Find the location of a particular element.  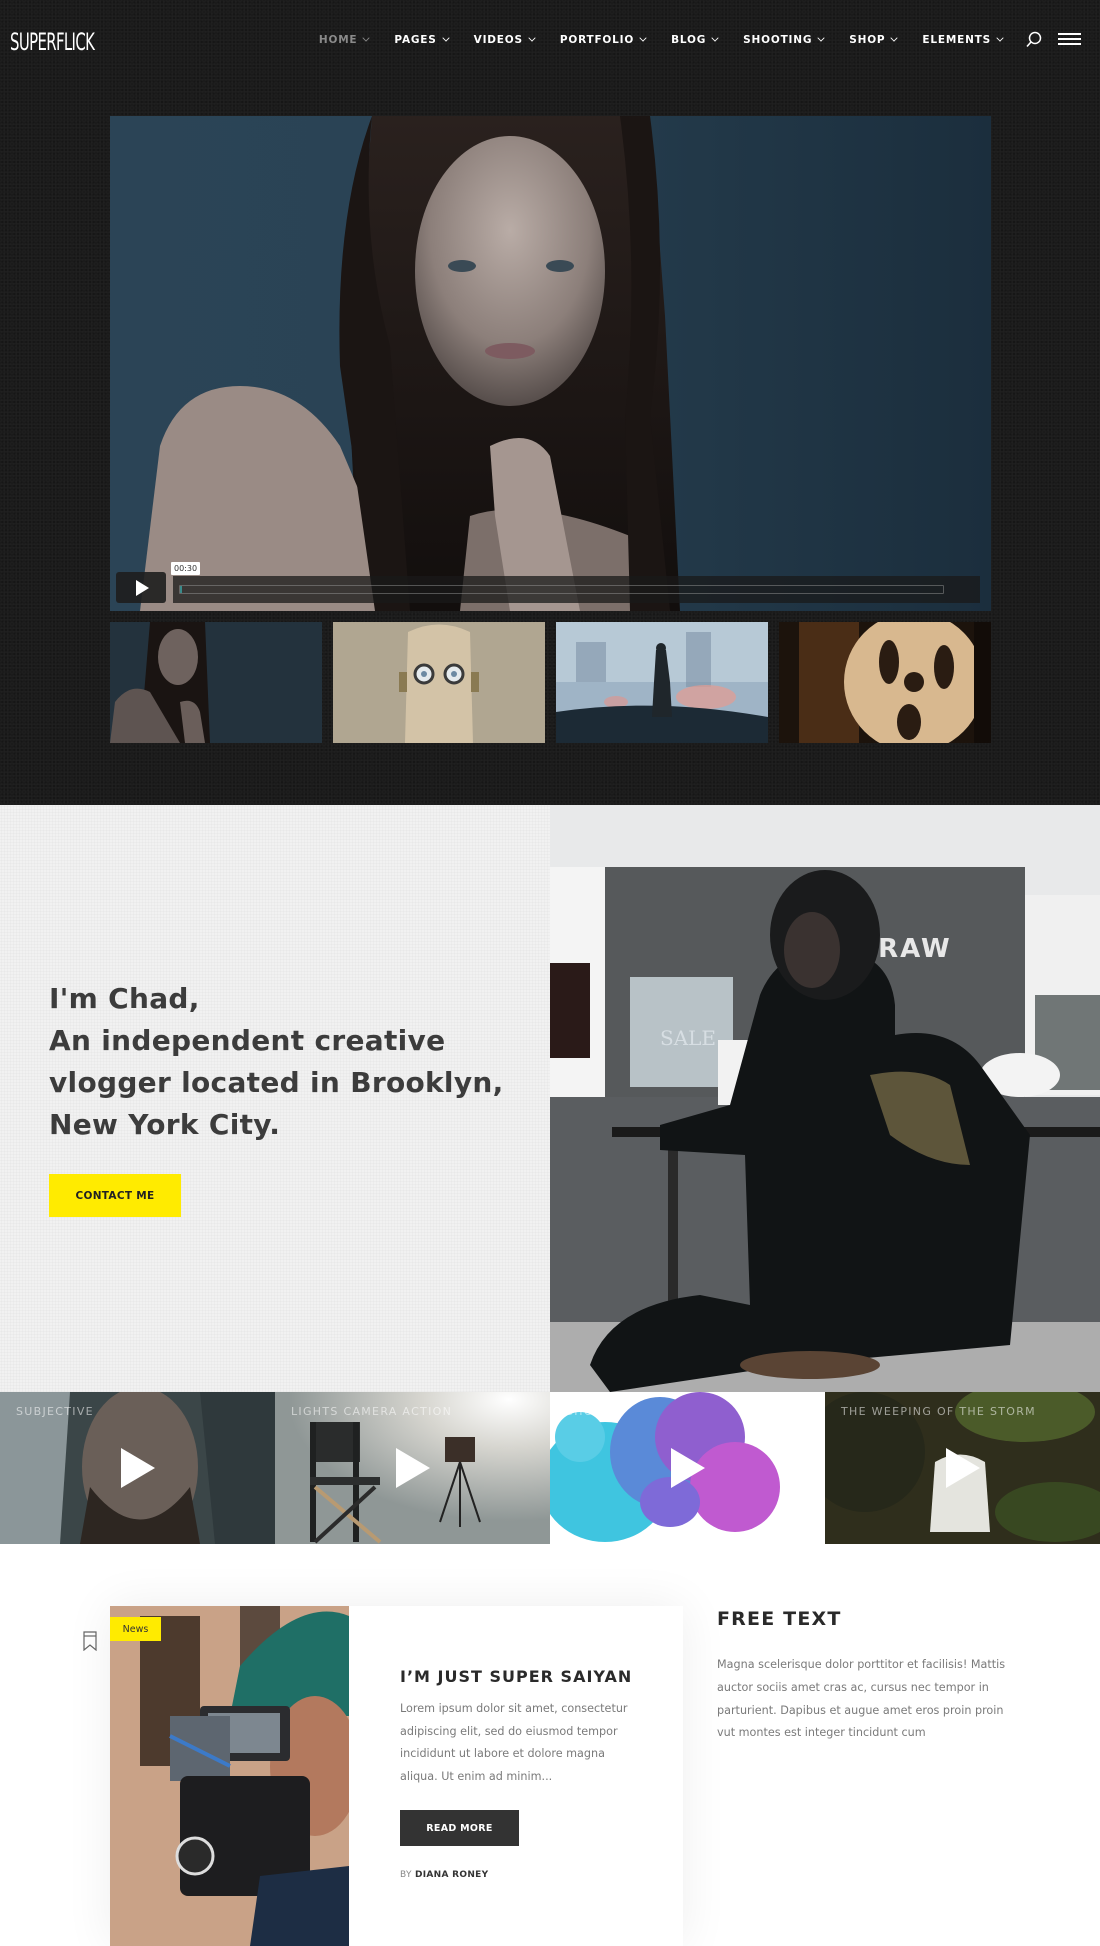

nav-item-portfolio: PORTFOLIO is located at coordinates (603, 40).